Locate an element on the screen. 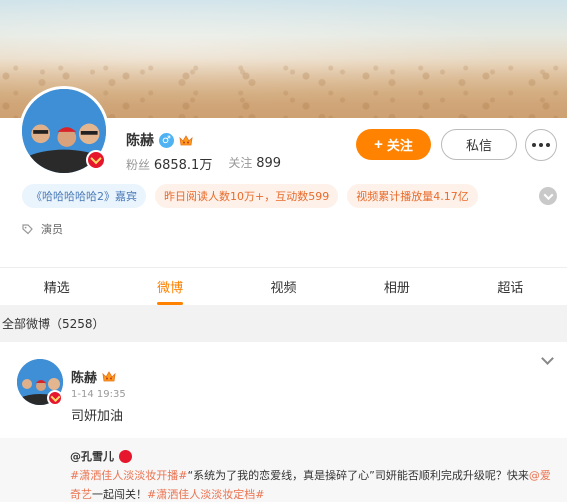  following-stat: 关注 899 is located at coordinates (254, 163).